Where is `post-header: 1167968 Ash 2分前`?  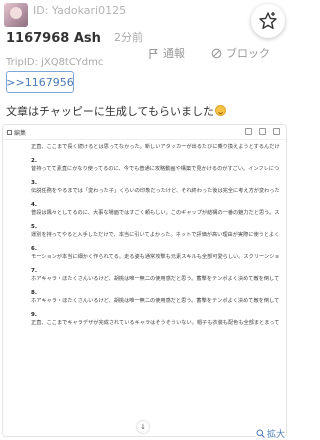 post-header: 1167968 Ash 2分前 is located at coordinates (126, 36).